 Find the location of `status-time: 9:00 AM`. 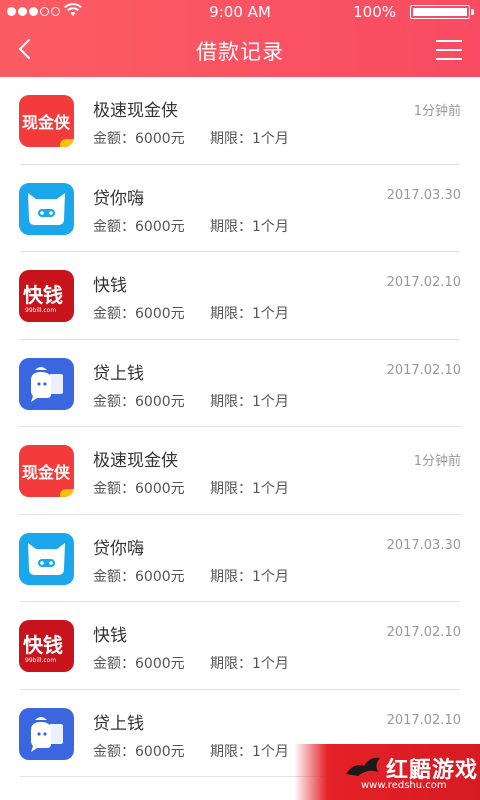

status-time: 9:00 AM is located at coordinates (240, 12).